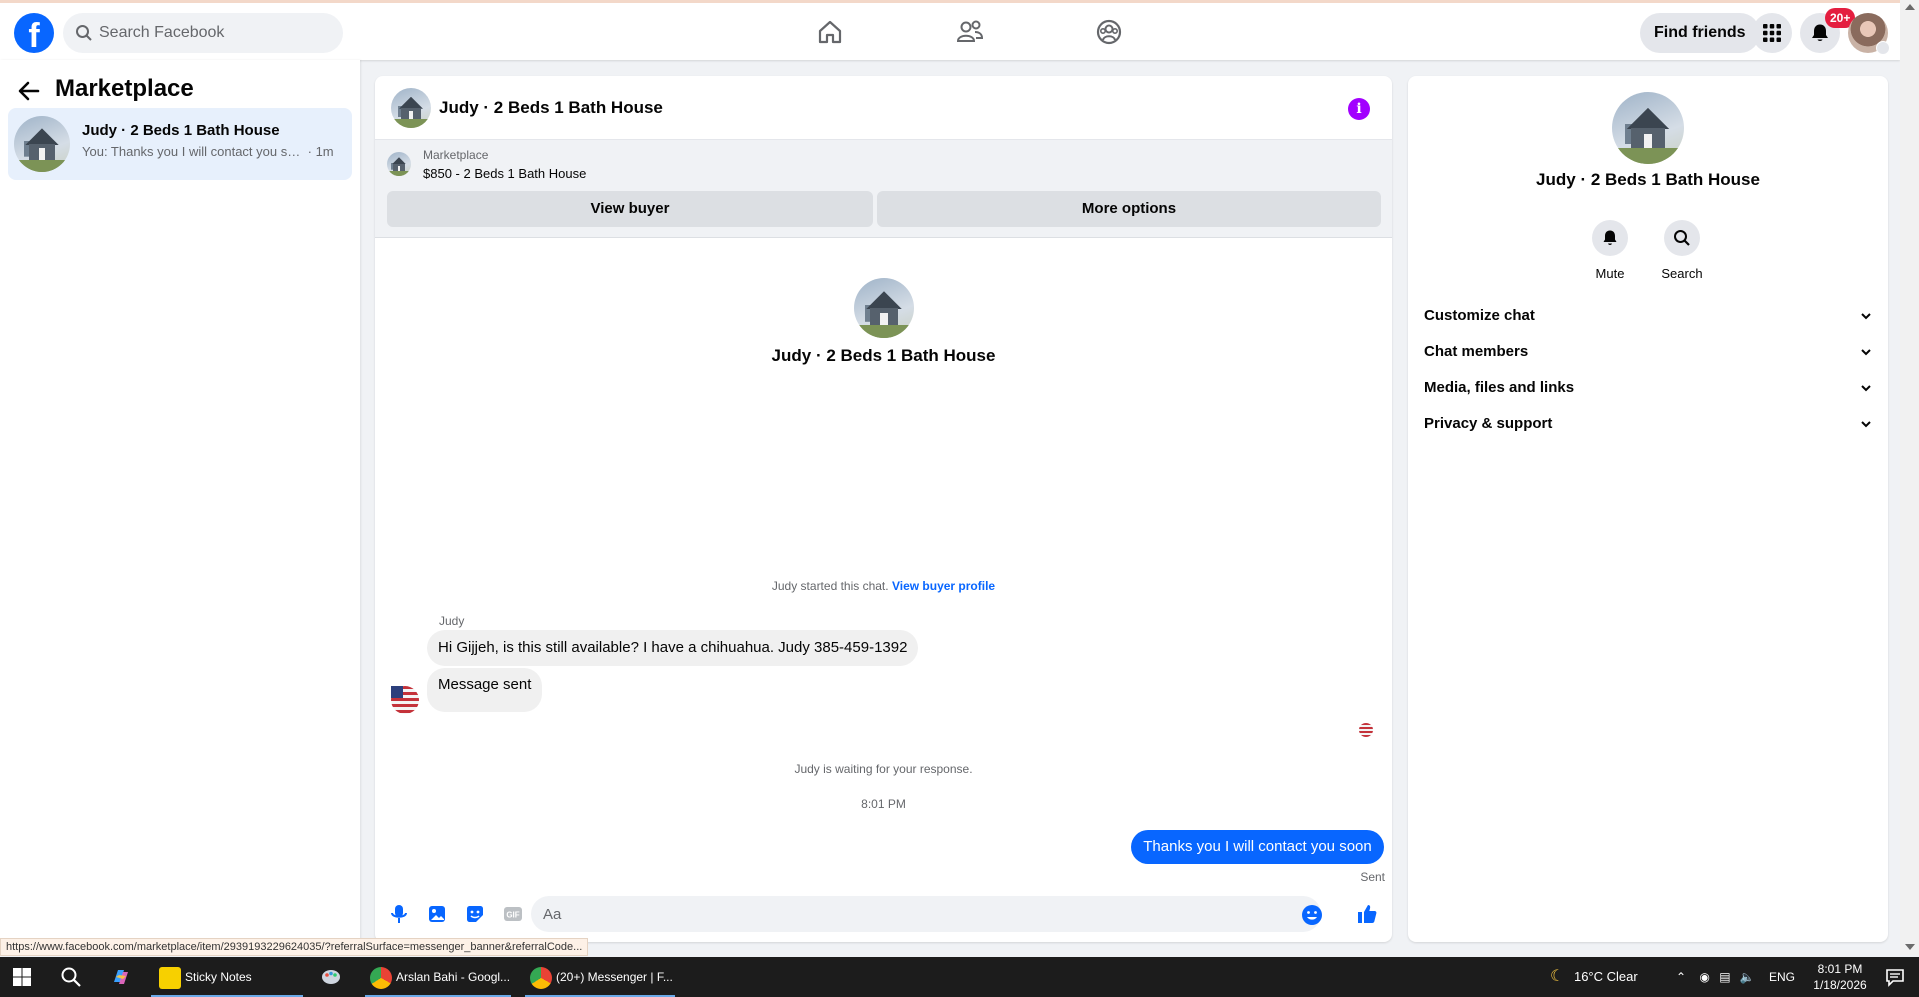  I want to click on taskbar-app-sticky-notes: Sticky Notes, so click(227, 977).